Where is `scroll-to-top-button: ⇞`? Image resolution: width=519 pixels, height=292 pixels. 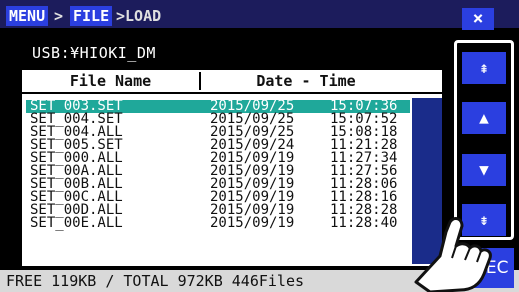 scroll-to-top-button: ⇞ is located at coordinates (484, 68).